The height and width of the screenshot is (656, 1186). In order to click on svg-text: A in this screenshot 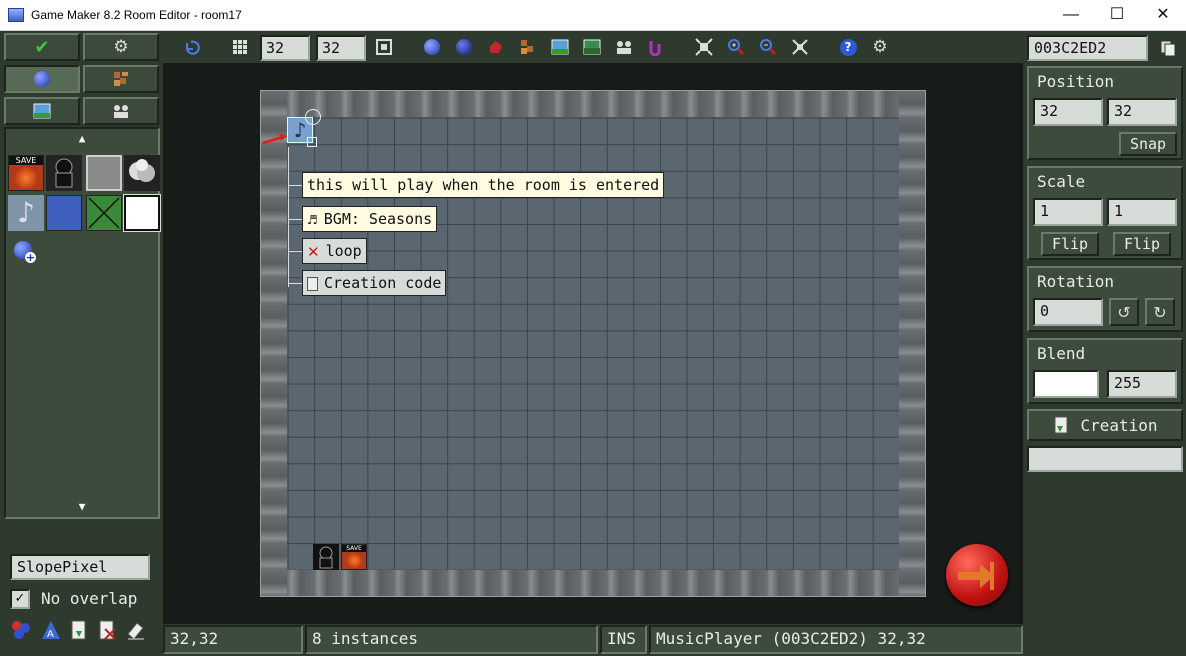, I will do `click(50, 634)`.